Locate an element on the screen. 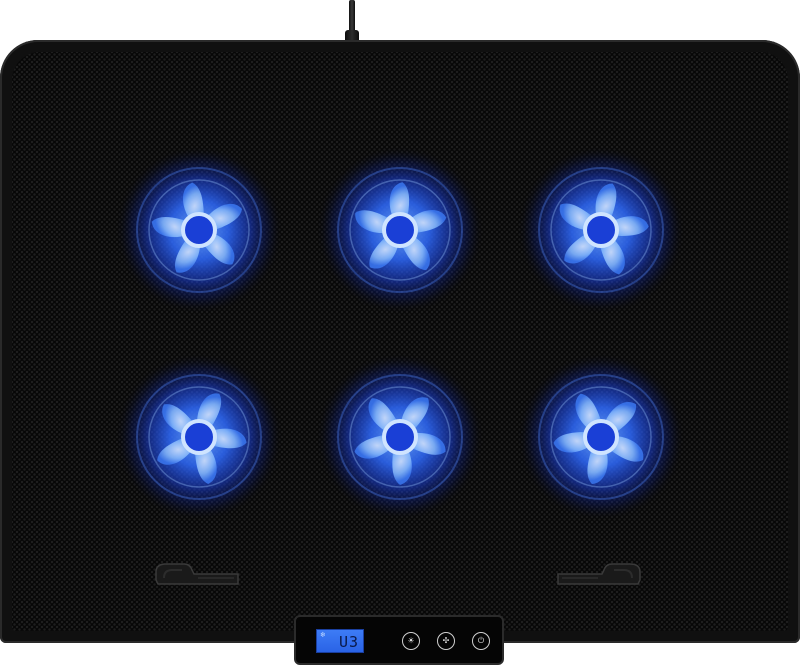 Image resolution: width=800 pixels, height=665 pixels. light-mode-button: ☀ is located at coordinates (411, 641).